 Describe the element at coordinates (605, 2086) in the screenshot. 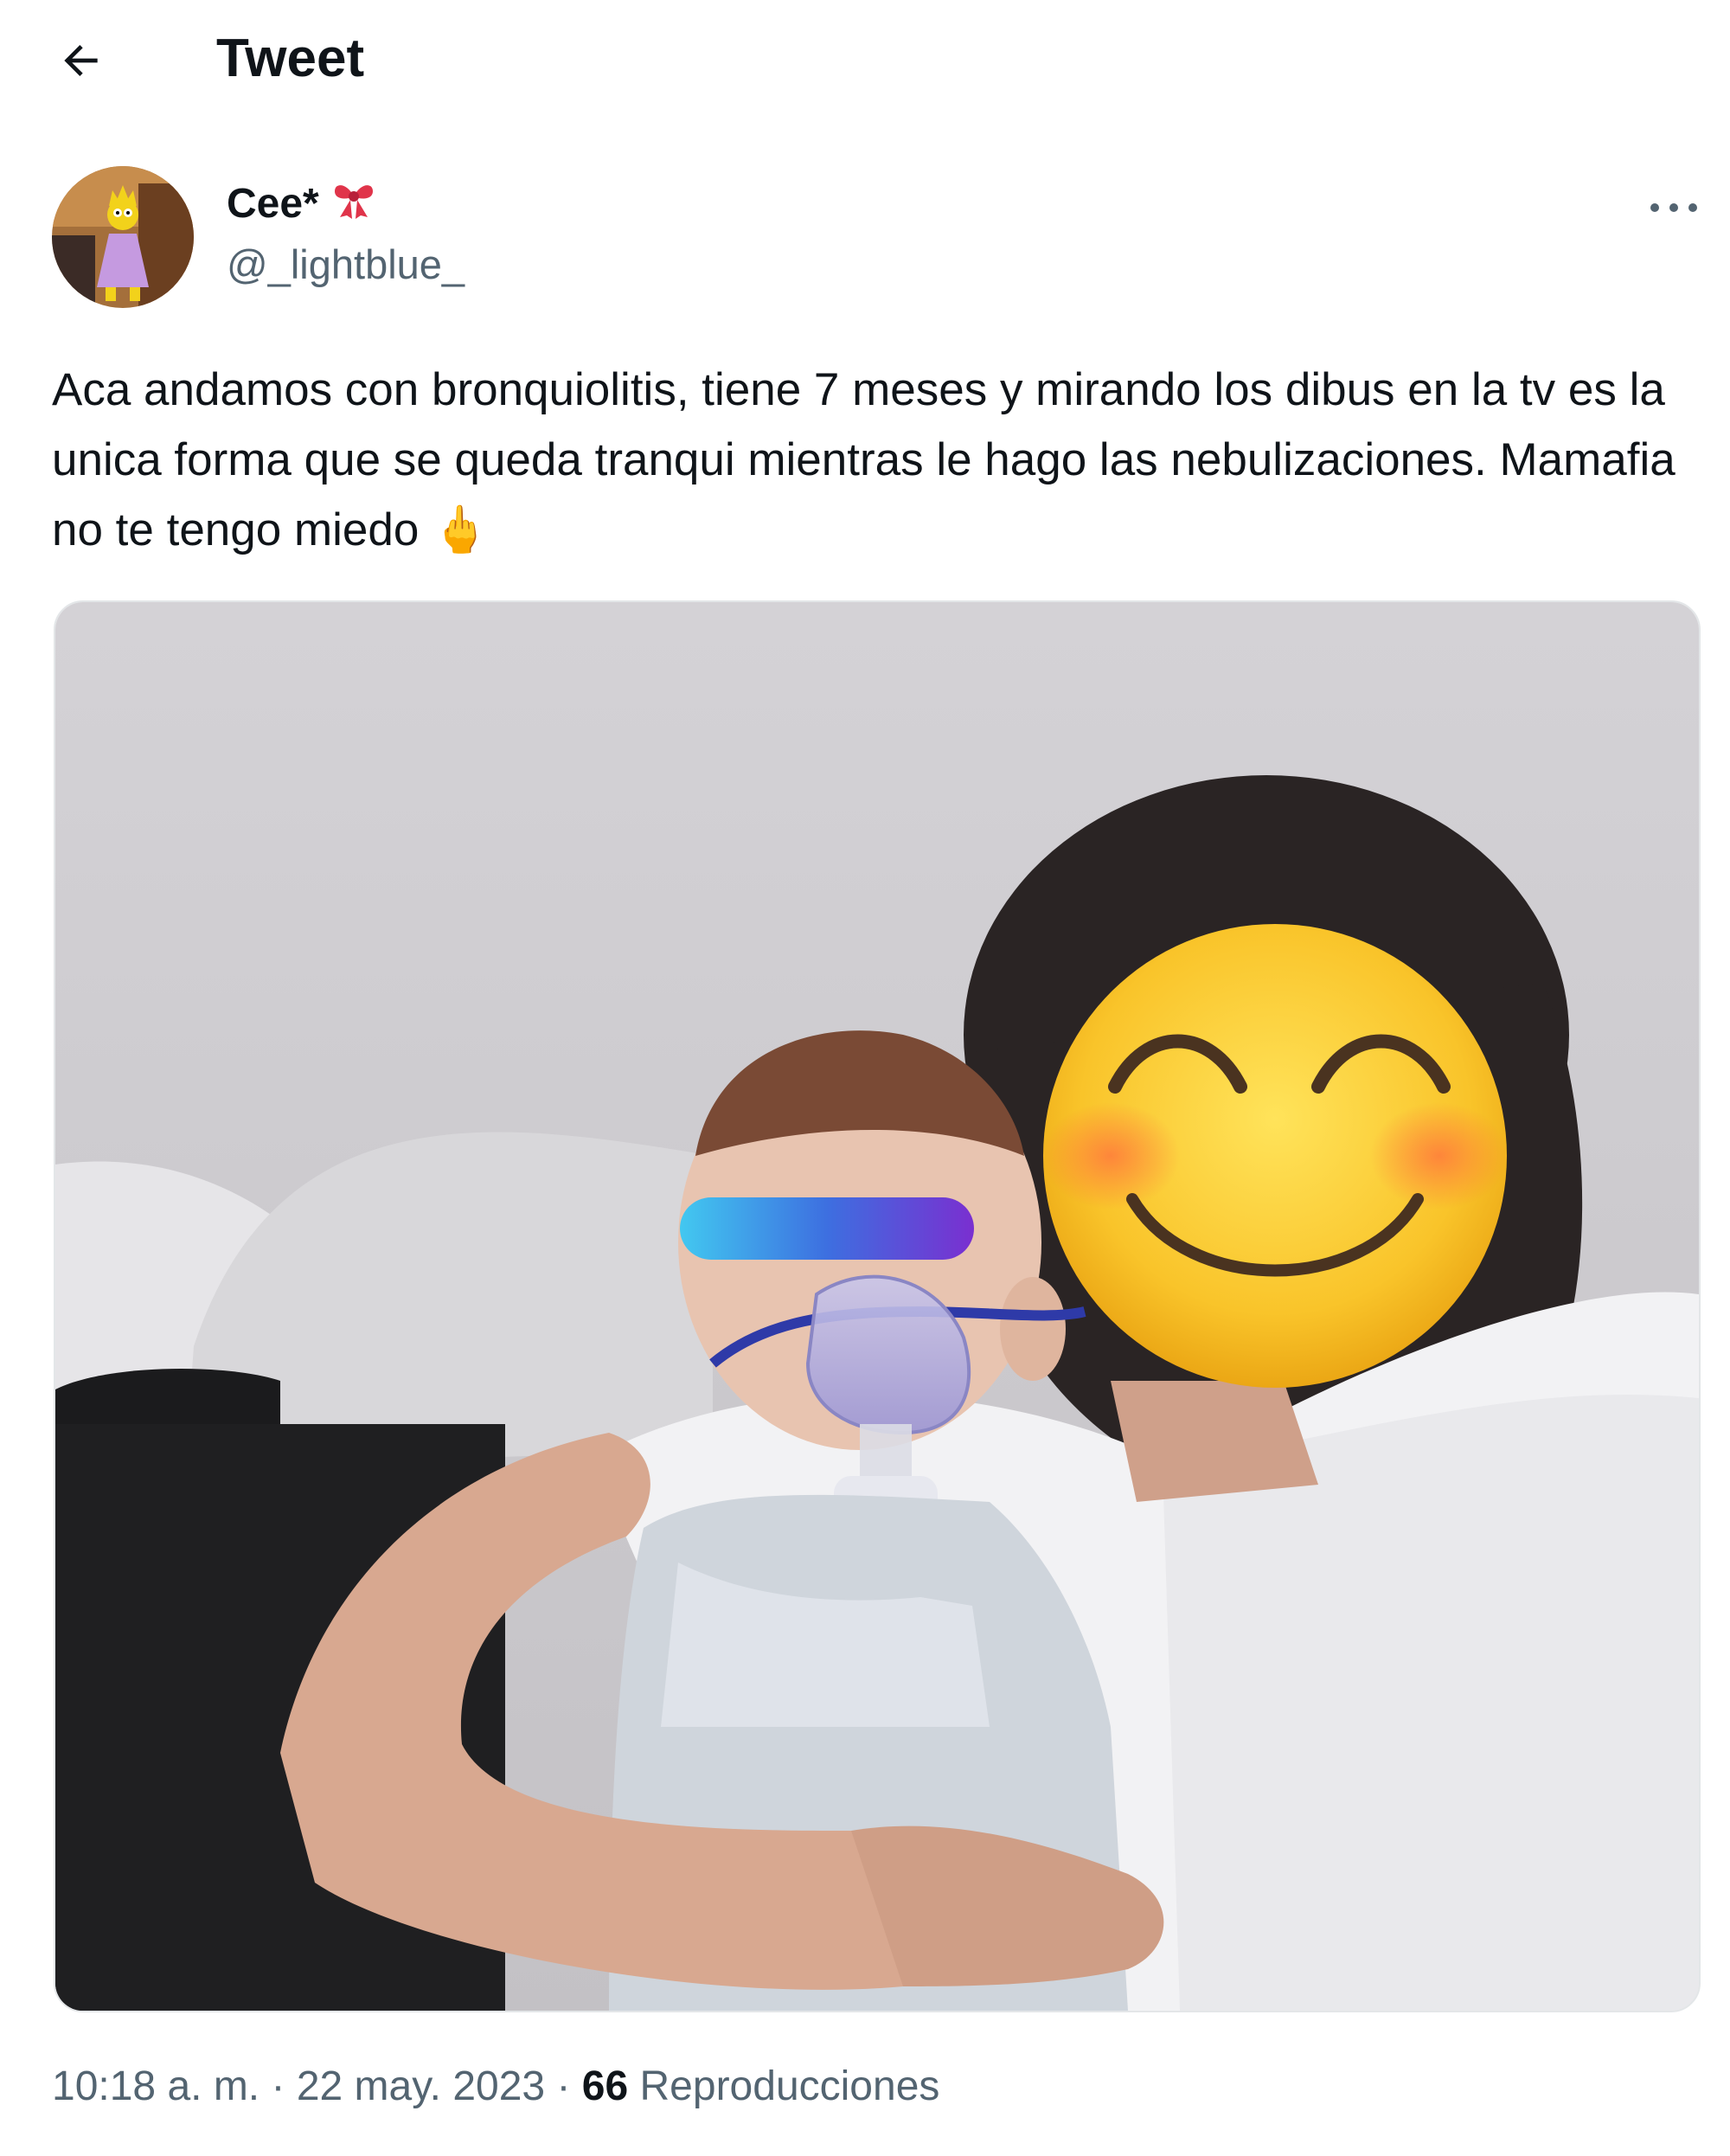

I see `views-count: 66` at that location.